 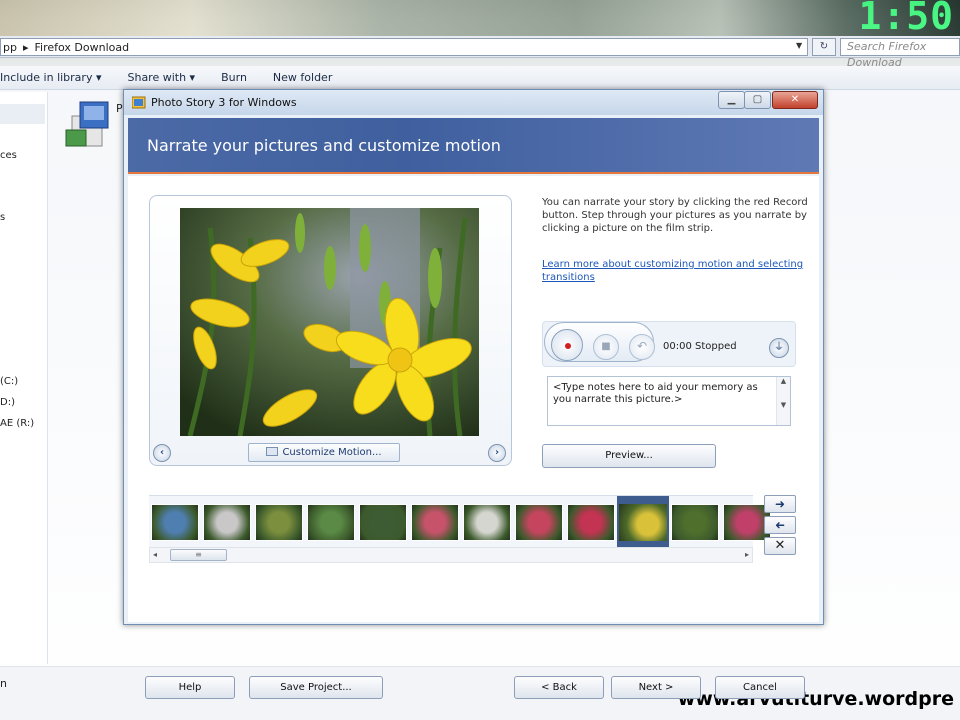 I want to click on window-title: Photo Story 3 for Windows, so click(x=224, y=102).